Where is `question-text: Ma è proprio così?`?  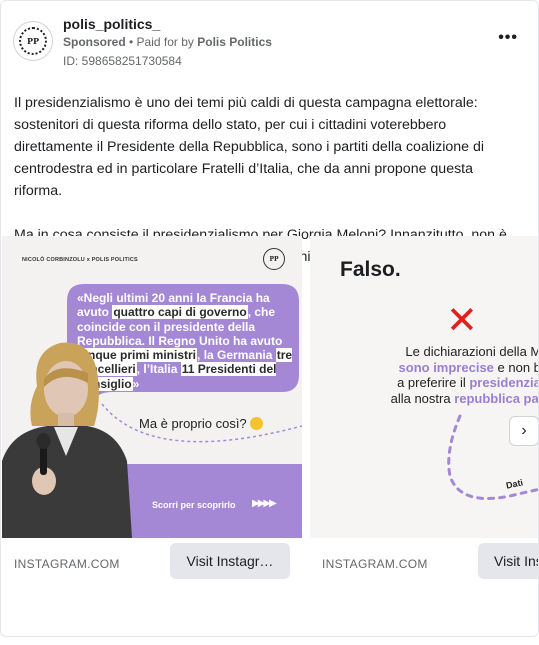 question-text: Ma è proprio così? is located at coordinates (201, 423).